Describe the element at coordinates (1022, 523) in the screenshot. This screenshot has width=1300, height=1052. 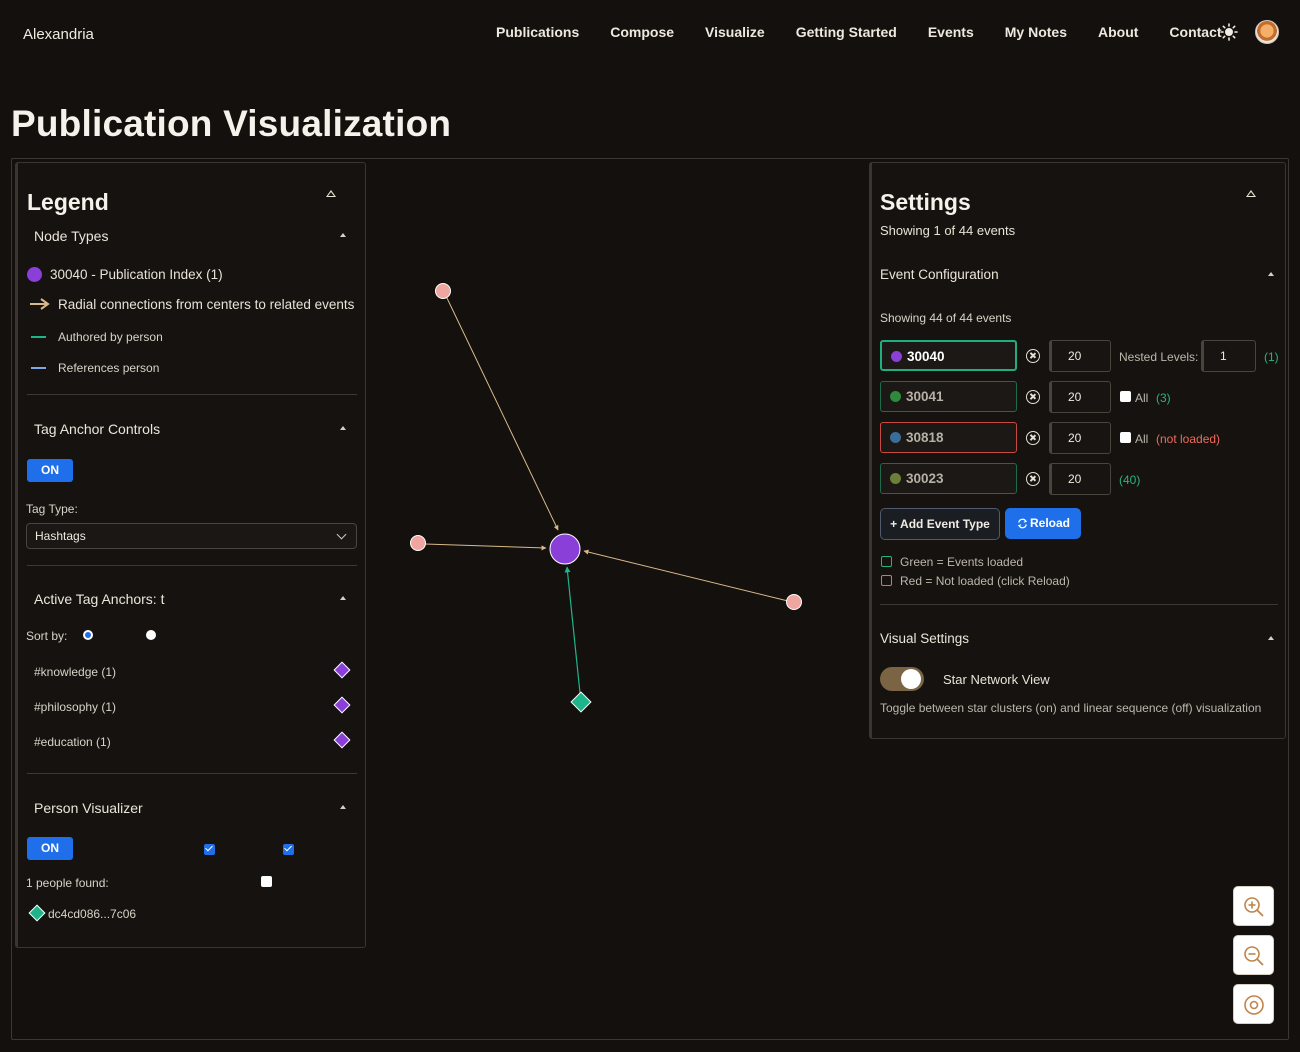
I see `refresh-icon` at that location.